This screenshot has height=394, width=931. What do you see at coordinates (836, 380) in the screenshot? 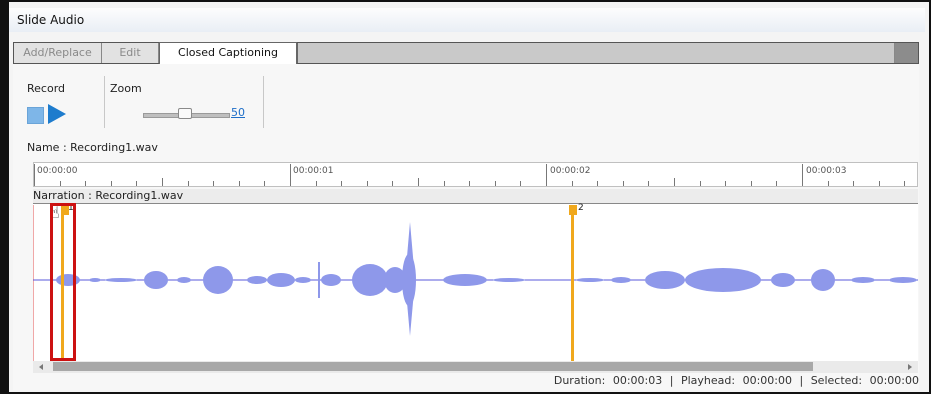
I see `selected-label: Selected:` at bounding box center [836, 380].